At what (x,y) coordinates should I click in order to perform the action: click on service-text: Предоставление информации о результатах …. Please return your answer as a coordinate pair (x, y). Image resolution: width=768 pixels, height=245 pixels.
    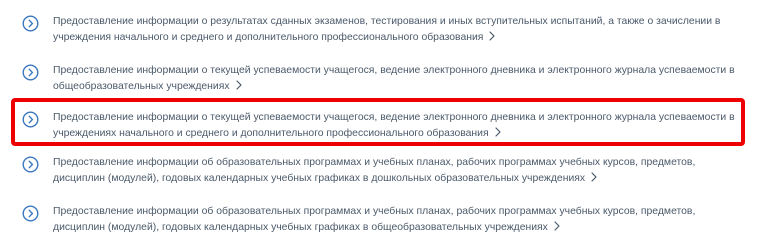
    Looking at the image, I should click on (386, 29).